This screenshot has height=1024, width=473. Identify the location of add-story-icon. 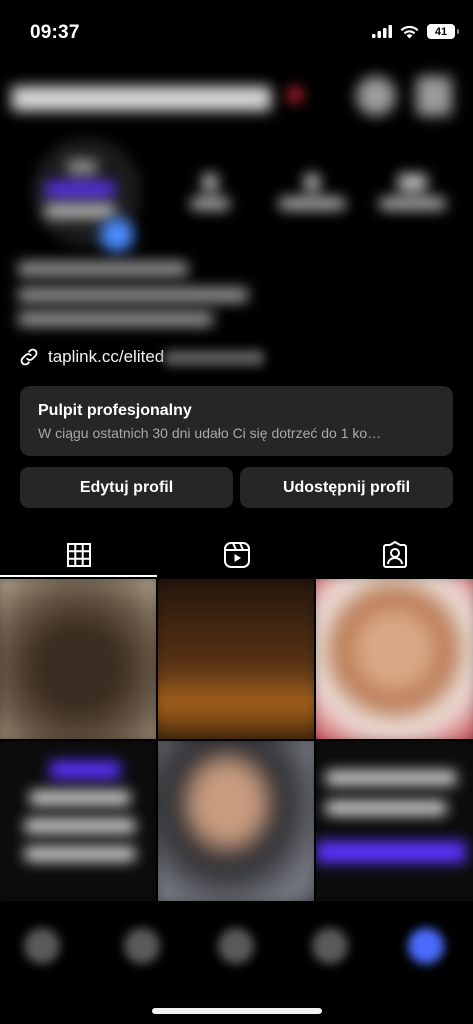
(117, 235).